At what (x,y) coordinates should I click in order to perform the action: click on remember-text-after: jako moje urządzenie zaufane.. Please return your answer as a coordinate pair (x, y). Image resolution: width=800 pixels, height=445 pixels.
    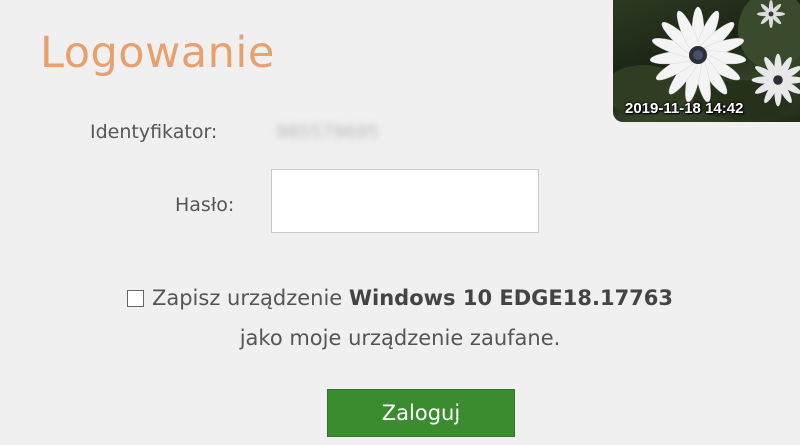
    Looking at the image, I should click on (400, 338).